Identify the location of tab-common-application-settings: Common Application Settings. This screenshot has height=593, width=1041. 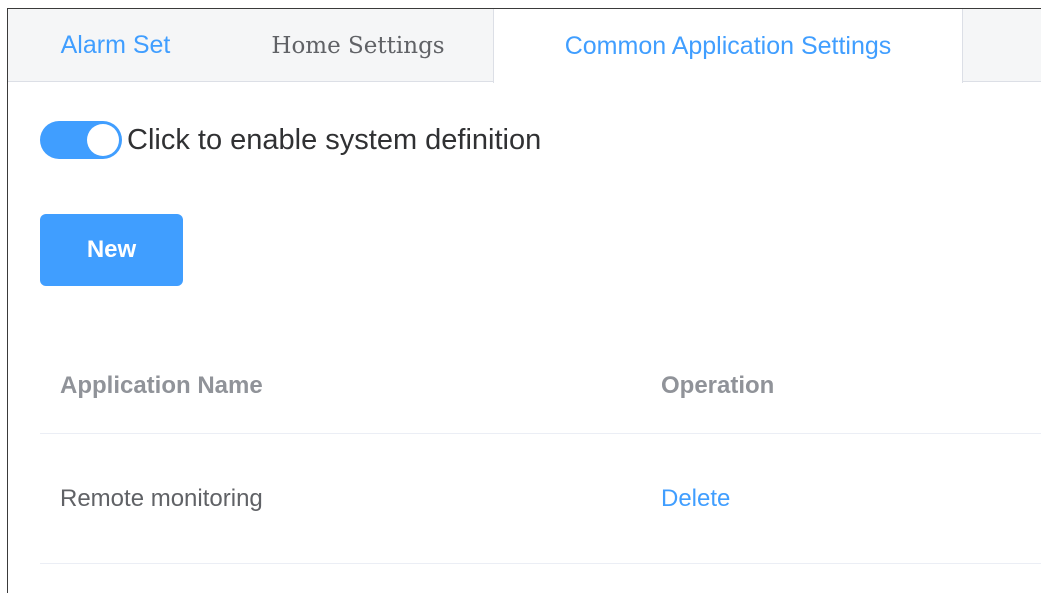
(728, 46).